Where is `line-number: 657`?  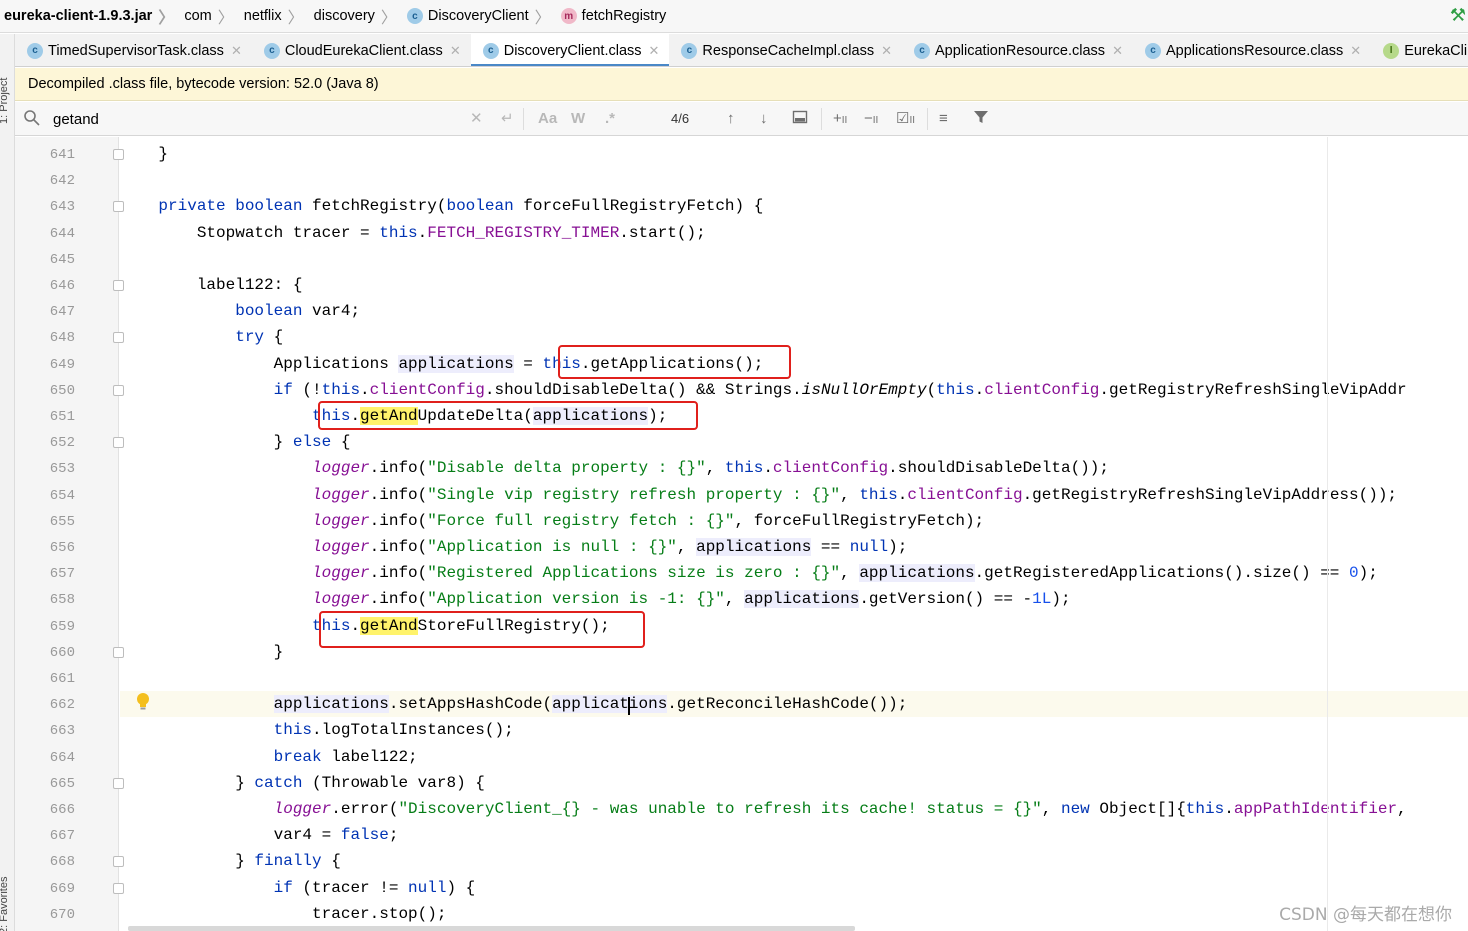
line-number: 657 is located at coordinates (62, 574).